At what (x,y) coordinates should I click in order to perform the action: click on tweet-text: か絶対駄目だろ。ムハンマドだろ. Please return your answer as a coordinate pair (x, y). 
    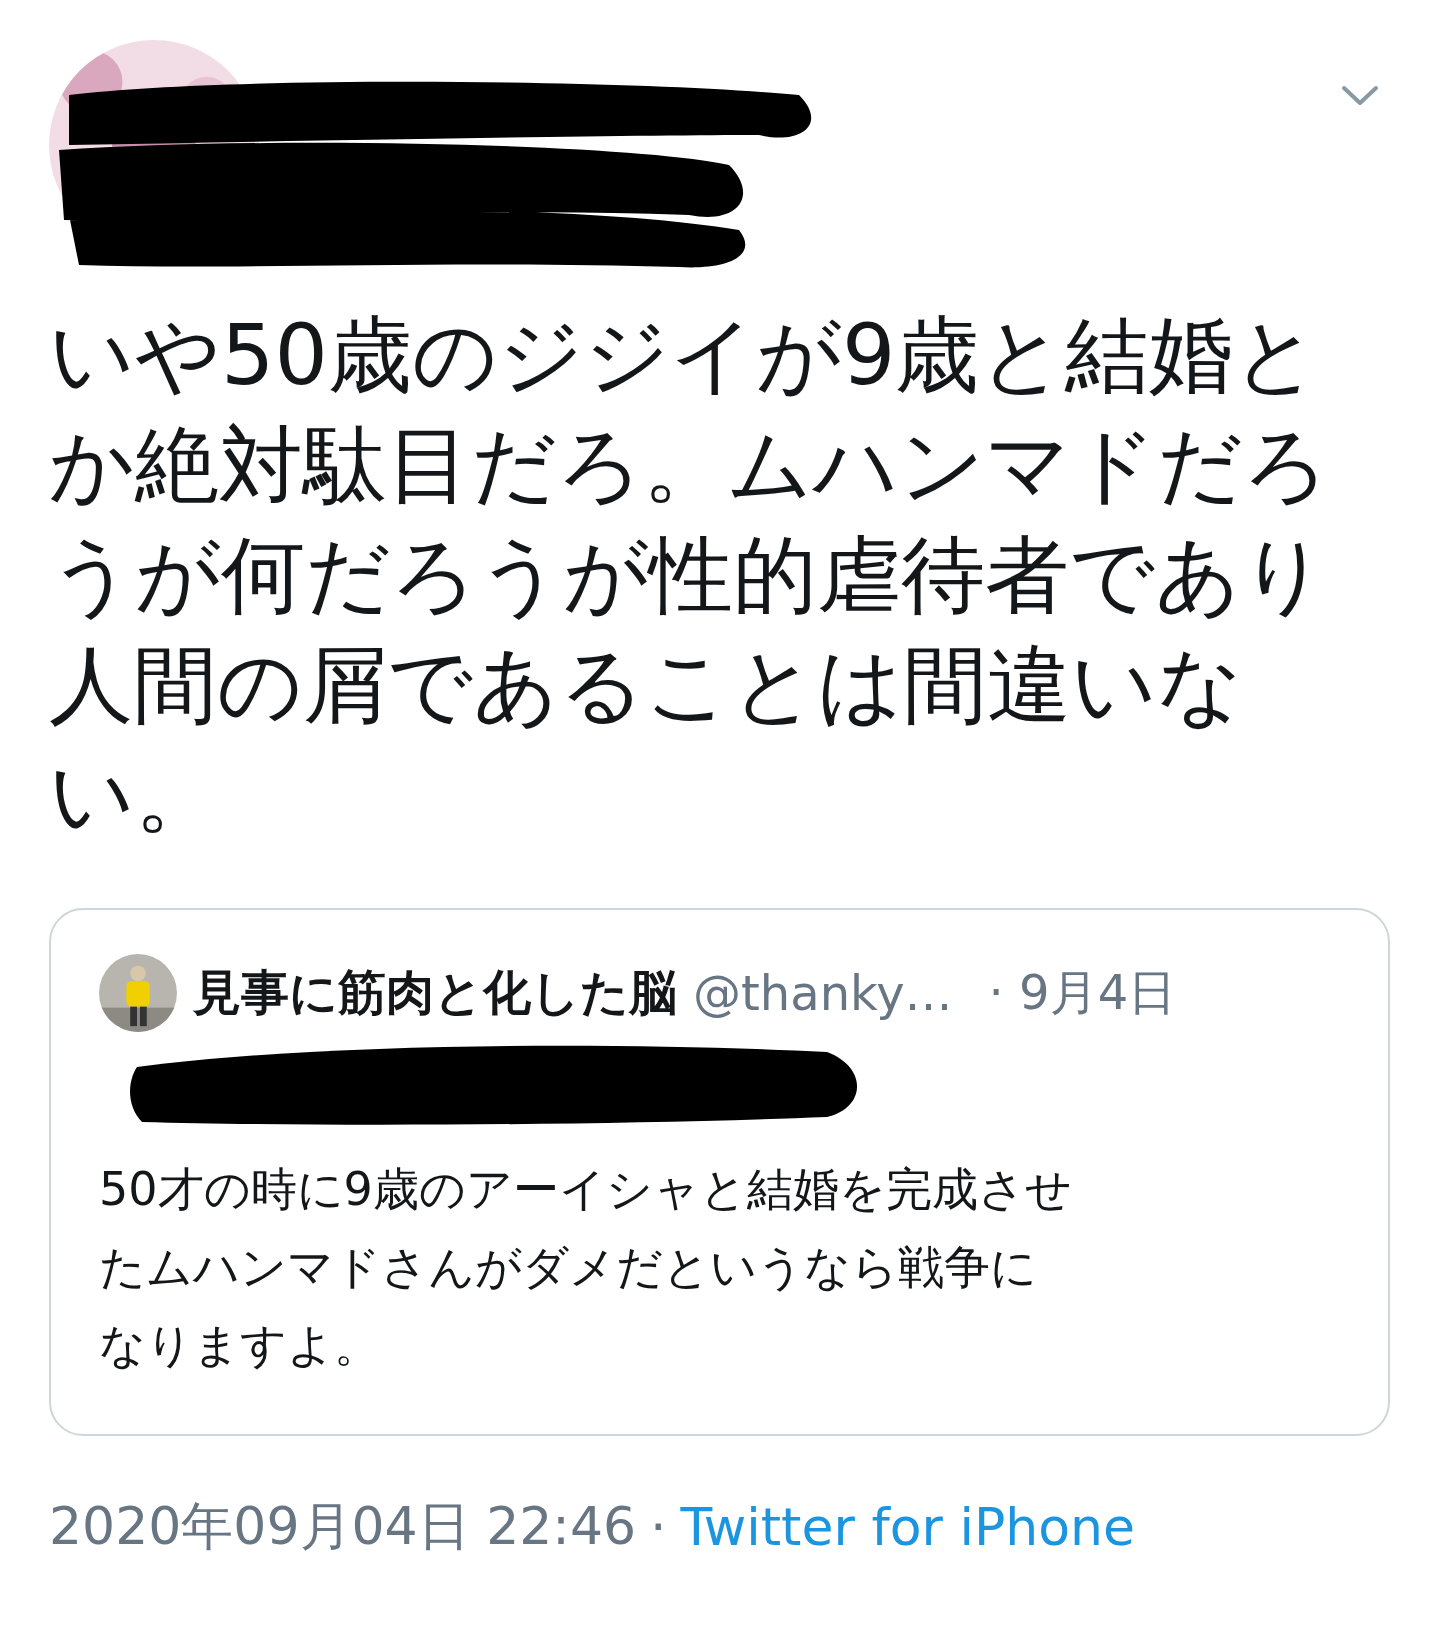
    Looking at the image, I should click on (689, 465).